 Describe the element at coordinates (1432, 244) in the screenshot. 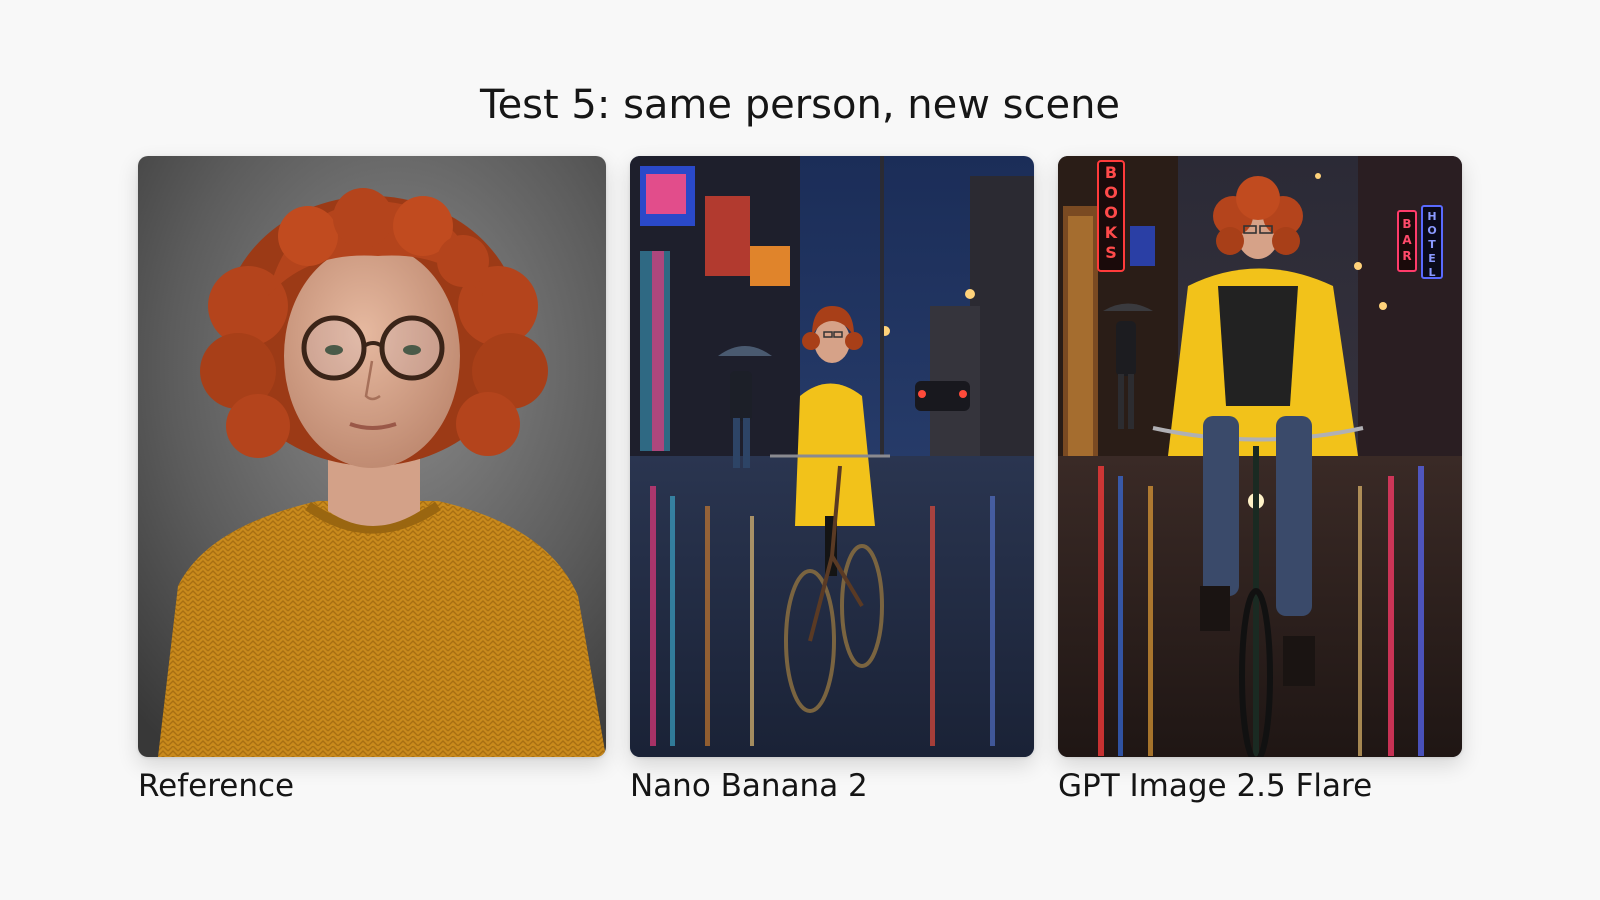

I see `svg-text: T` at that location.